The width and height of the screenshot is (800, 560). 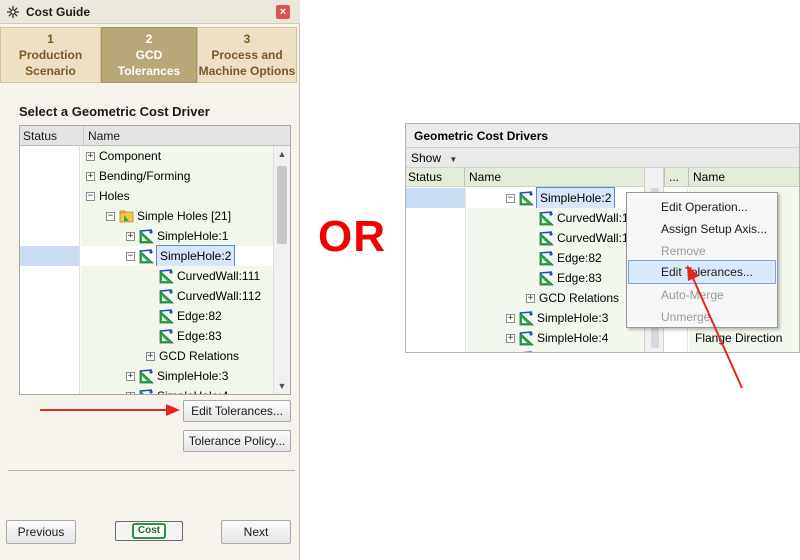 I want to click on gcd-row: + SimpleHole:4, so click(x=525, y=338).